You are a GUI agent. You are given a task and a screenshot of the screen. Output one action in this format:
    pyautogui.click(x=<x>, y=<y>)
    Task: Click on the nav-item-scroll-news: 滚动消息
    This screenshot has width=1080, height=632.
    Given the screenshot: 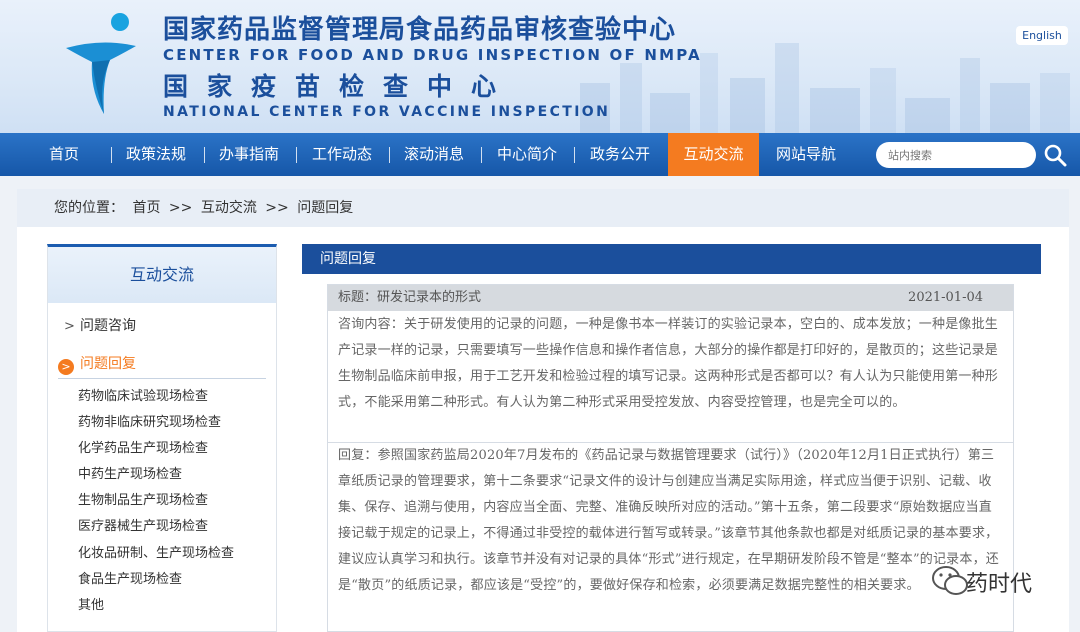 What is the action you would take?
    pyautogui.click(x=434, y=154)
    